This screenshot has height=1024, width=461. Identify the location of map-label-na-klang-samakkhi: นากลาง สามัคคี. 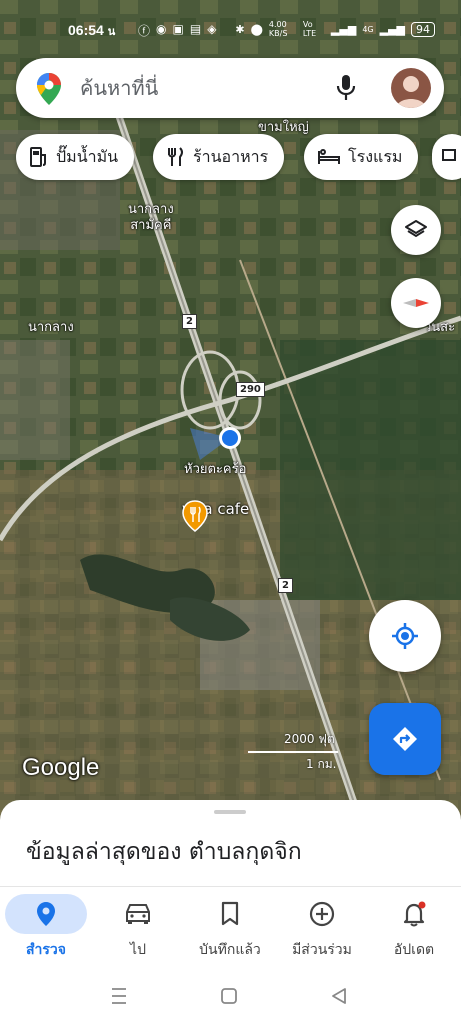
(151, 218).